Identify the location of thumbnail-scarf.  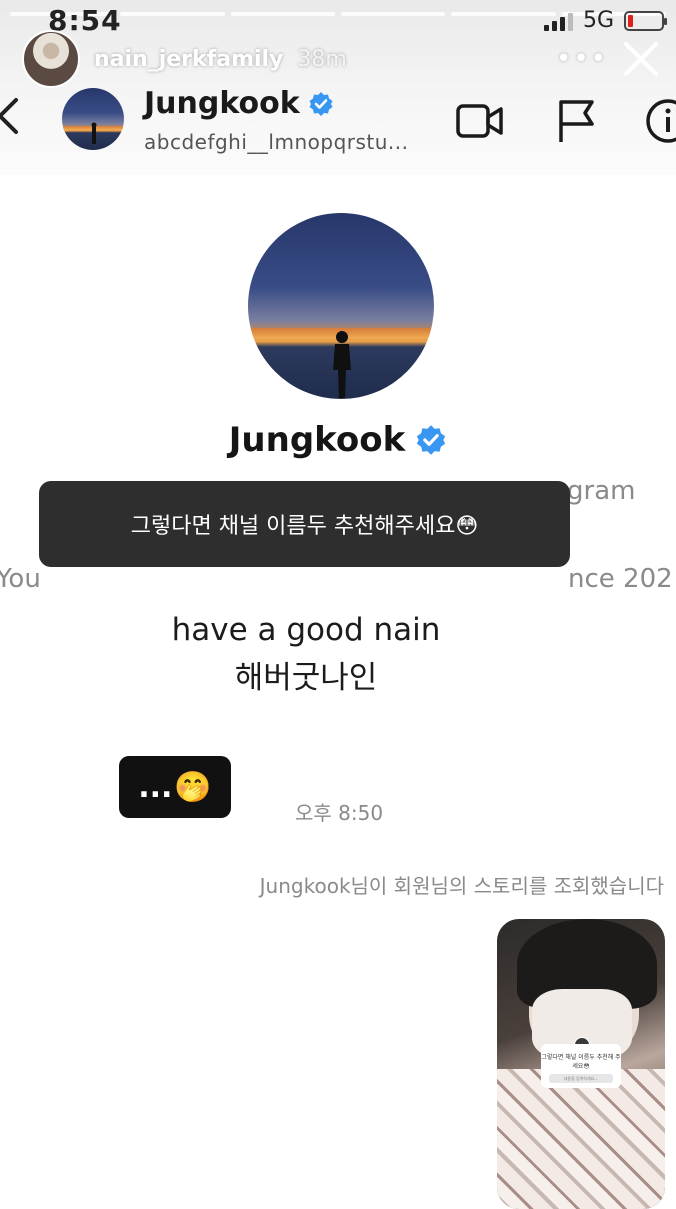
(581, 1139).